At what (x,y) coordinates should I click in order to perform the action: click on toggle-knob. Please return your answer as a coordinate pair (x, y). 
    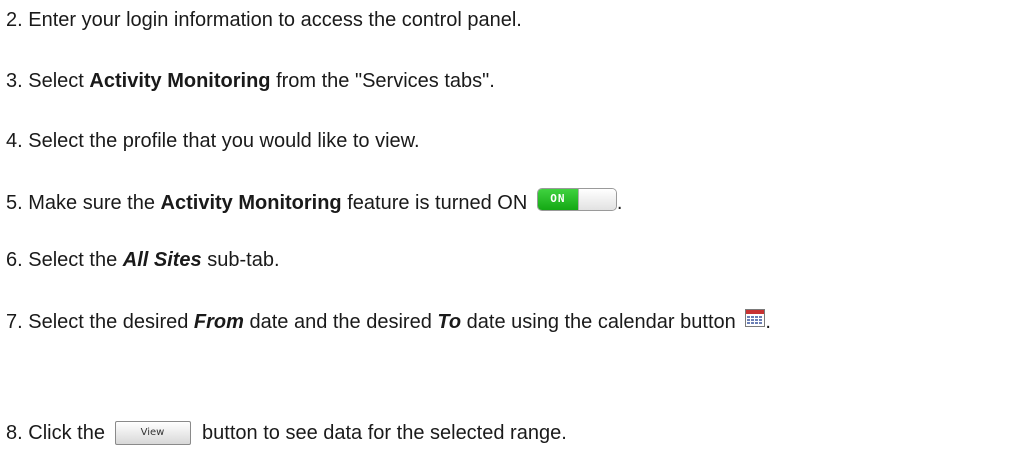
    Looking at the image, I should click on (596, 199).